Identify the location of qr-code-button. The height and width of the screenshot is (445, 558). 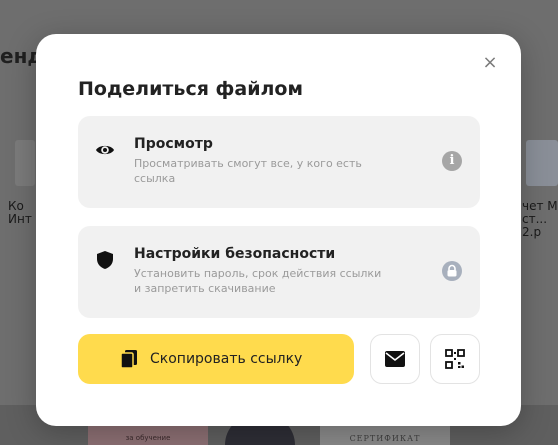
(455, 359).